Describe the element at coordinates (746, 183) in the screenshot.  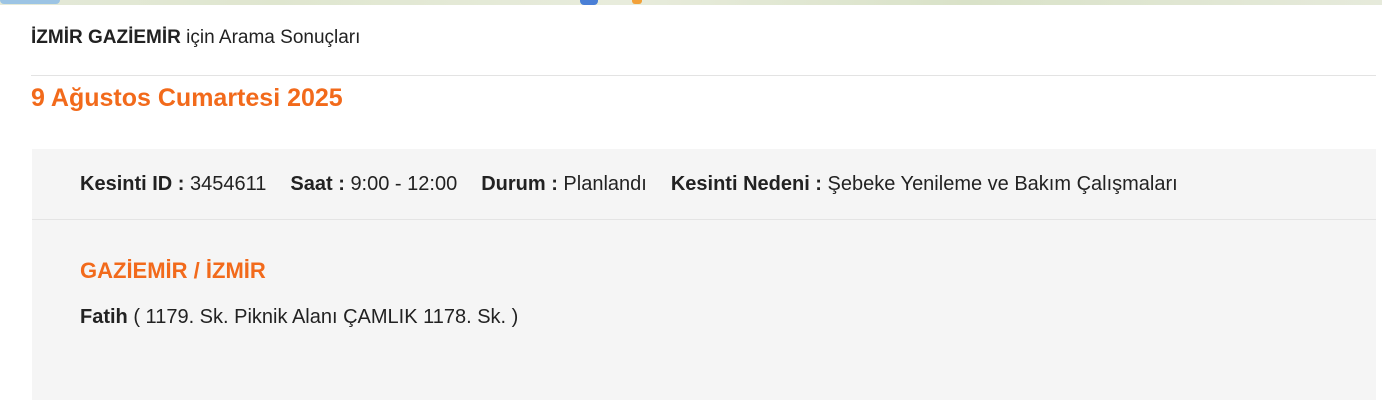
I see `outage-reason-label: Kesinti Nedeni :` at that location.